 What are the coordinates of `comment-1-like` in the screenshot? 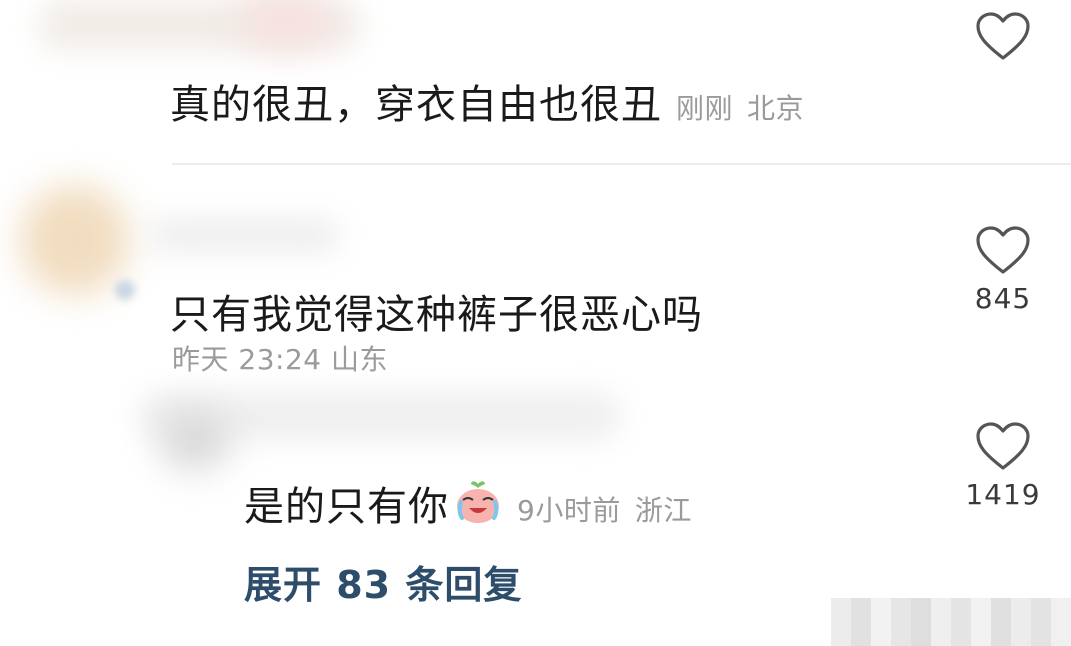 It's located at (1003, 40).